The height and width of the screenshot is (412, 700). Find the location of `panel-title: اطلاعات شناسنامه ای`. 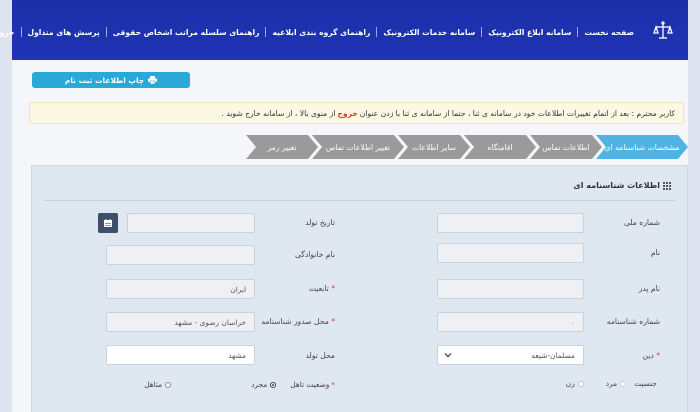

panel-title: اطلاعات شناسنامه ای is located at coordinates (622, 185).